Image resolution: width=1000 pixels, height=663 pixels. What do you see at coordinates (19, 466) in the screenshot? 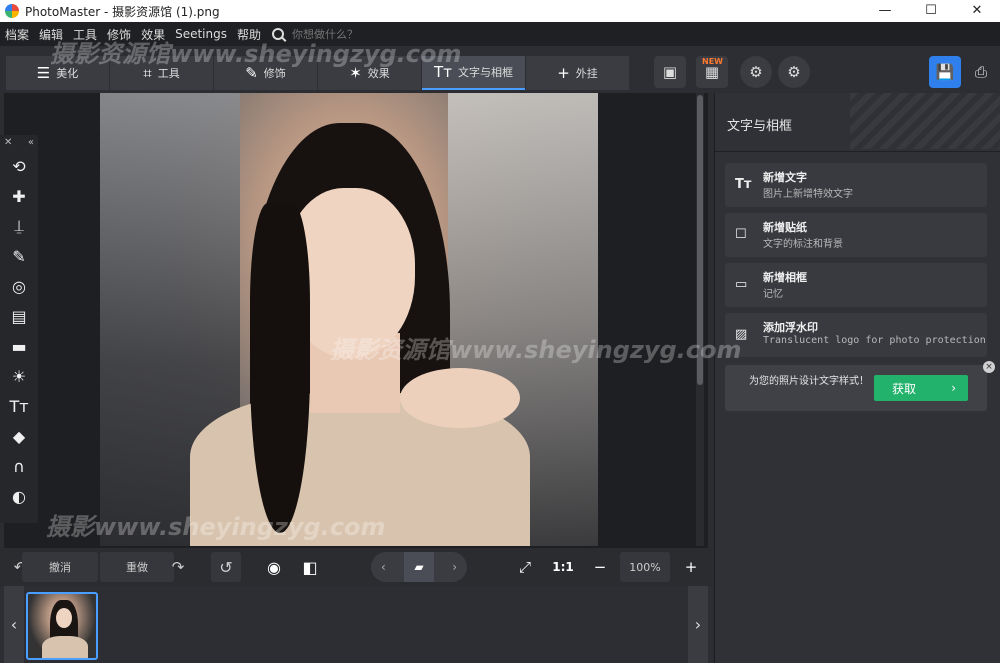
I see `magnet-icon: ∩` at bounding box center [19, 466].